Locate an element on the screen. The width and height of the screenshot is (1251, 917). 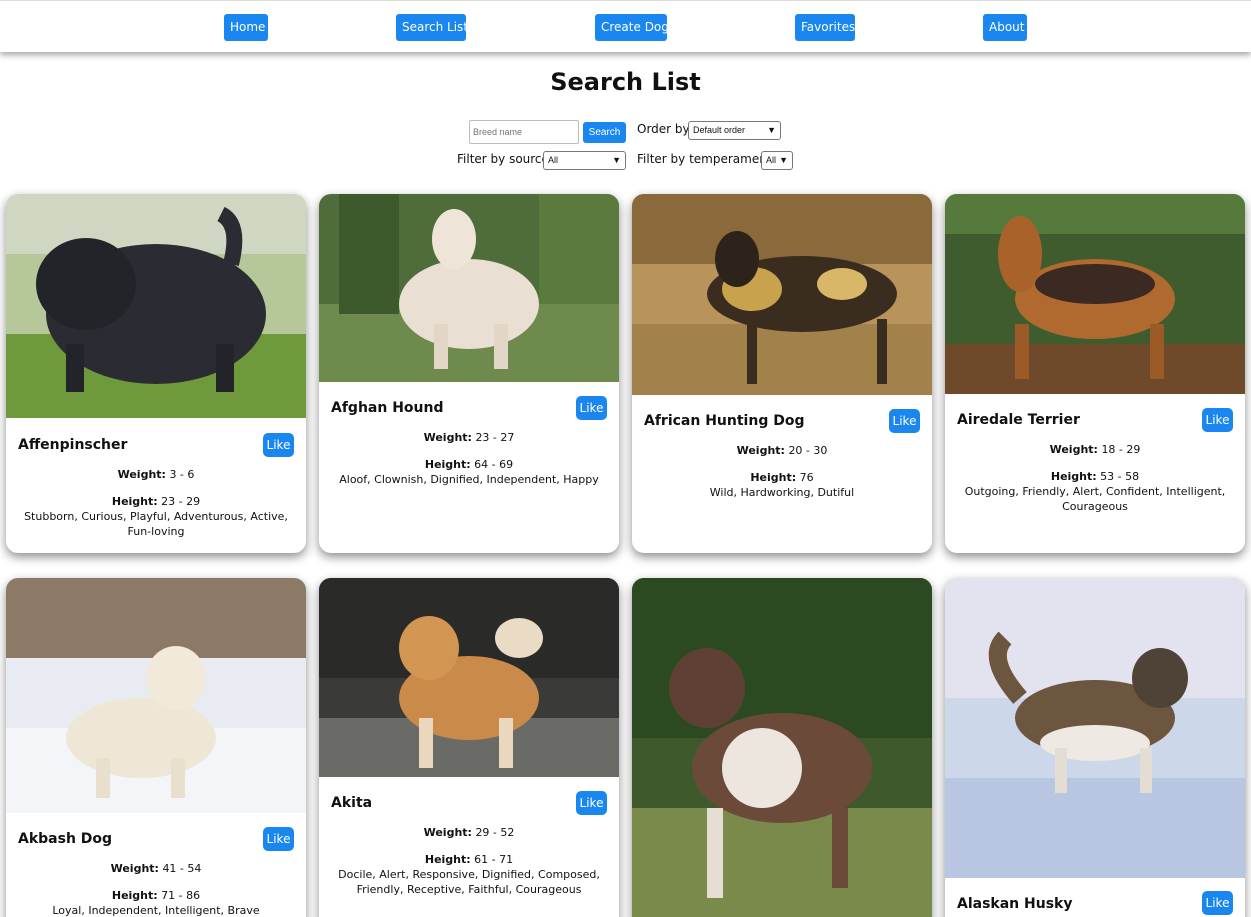
weight-value: 41 - 54 is located at coordinates (182, 868).